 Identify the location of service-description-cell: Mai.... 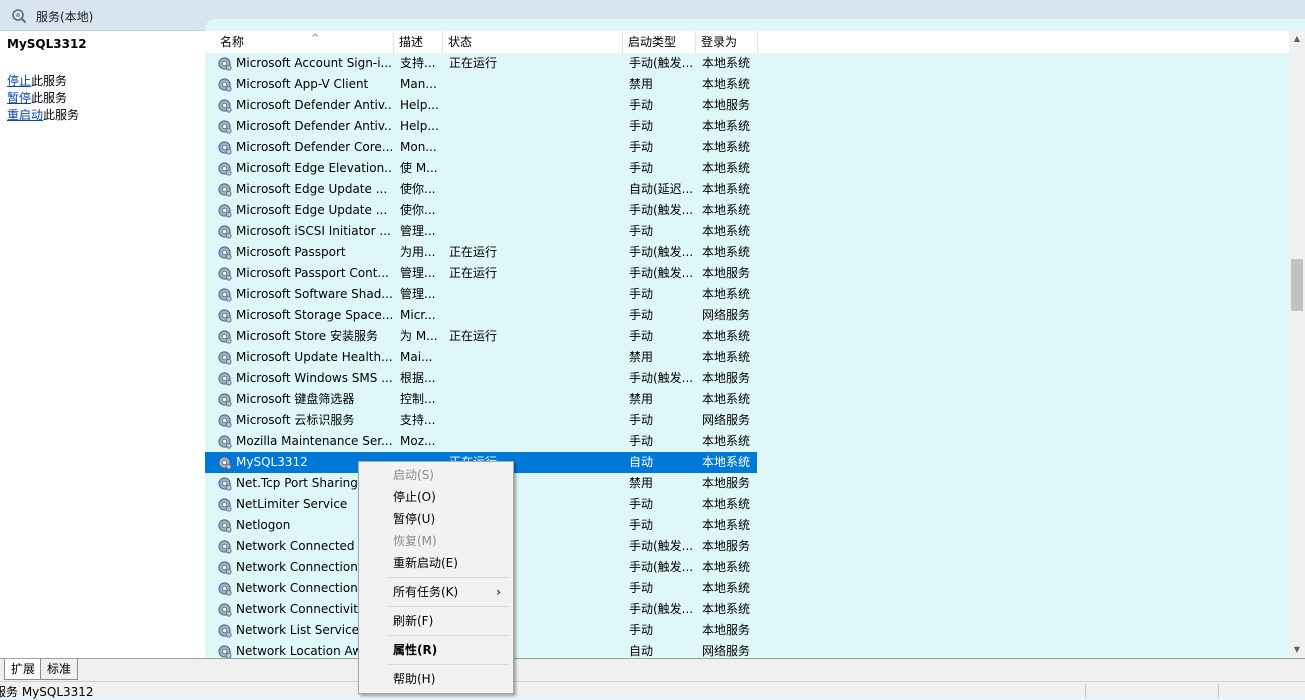
(416, 357).